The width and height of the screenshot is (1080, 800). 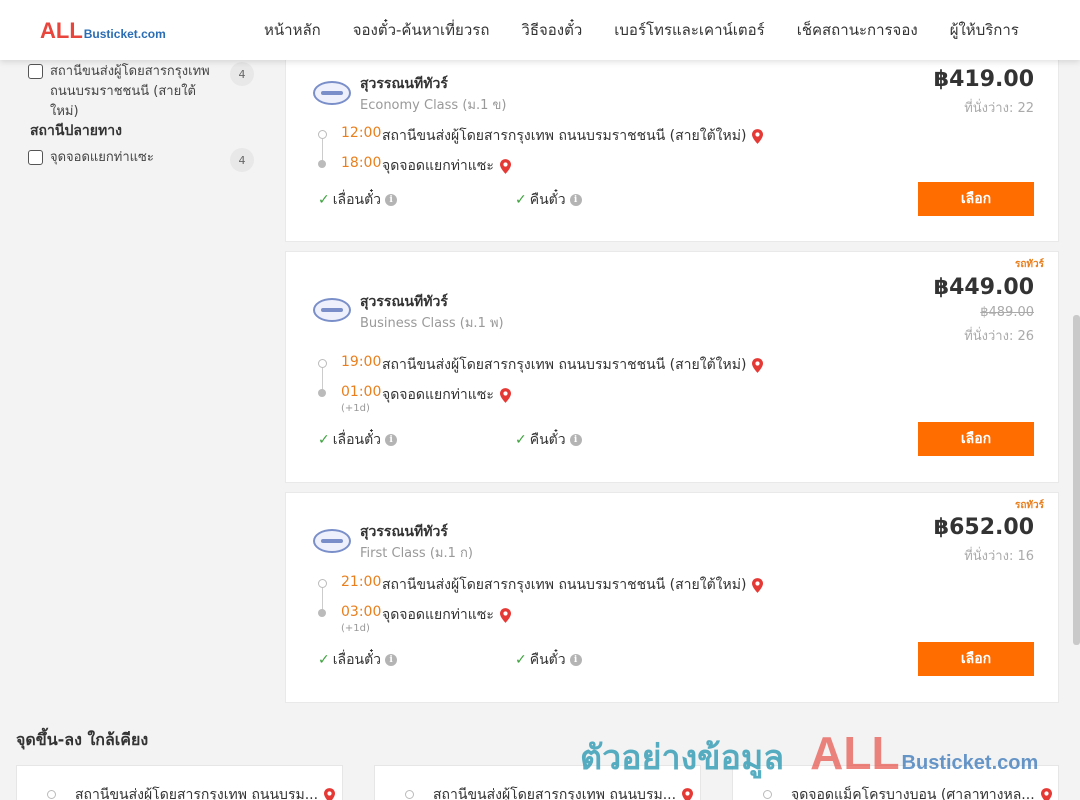 What do you see at coordinates (983, 287) in the screenshot?
I see `ticket-price: ฿449.00` at bounding box center [983, 287].